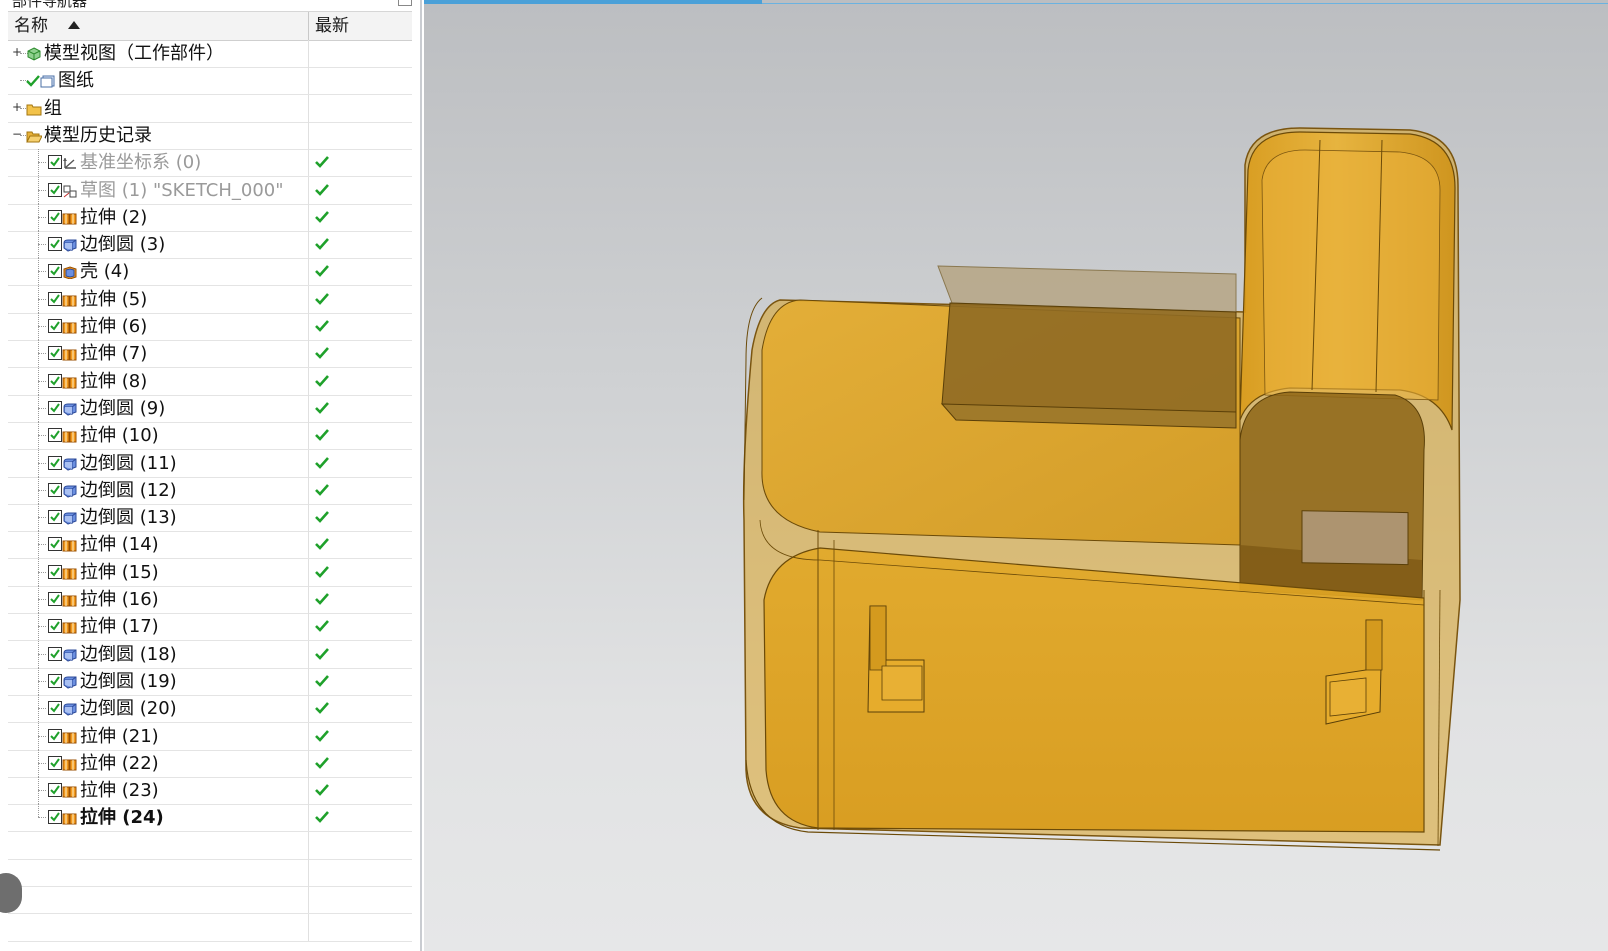 The image size is (1608, 951). What do you see at coordinates (405, 3) in the screenshot?
I see `panel-restore-button` at bounding box center [405, 3].